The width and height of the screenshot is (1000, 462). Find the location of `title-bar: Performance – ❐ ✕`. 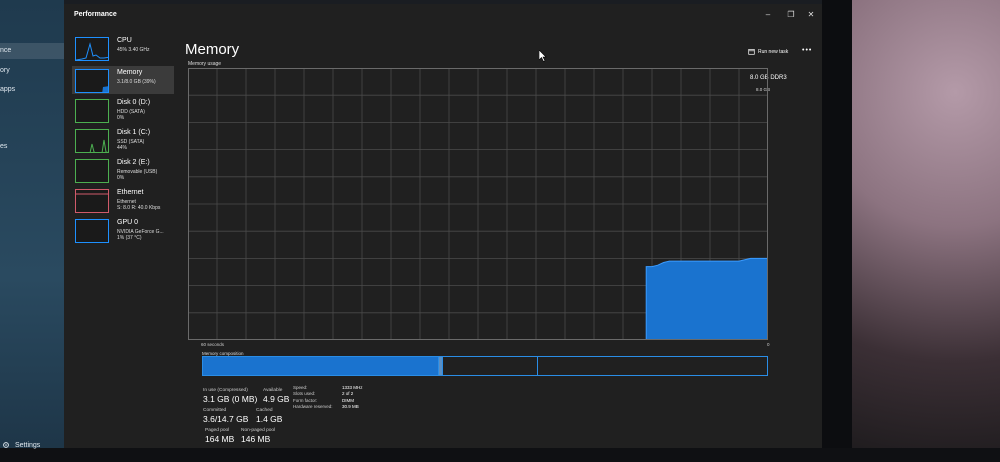

title-bar: Performance – ❐ ✕ is located at coordinates (443, 15).